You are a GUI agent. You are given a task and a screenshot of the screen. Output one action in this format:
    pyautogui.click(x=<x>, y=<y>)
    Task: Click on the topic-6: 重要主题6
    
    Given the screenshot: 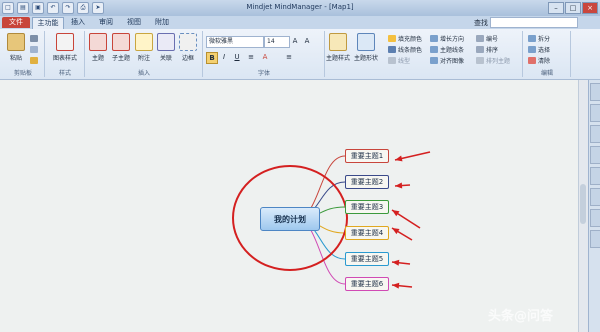 What is the action you would take?
    pyautogui.click(x=367, y=284)
    